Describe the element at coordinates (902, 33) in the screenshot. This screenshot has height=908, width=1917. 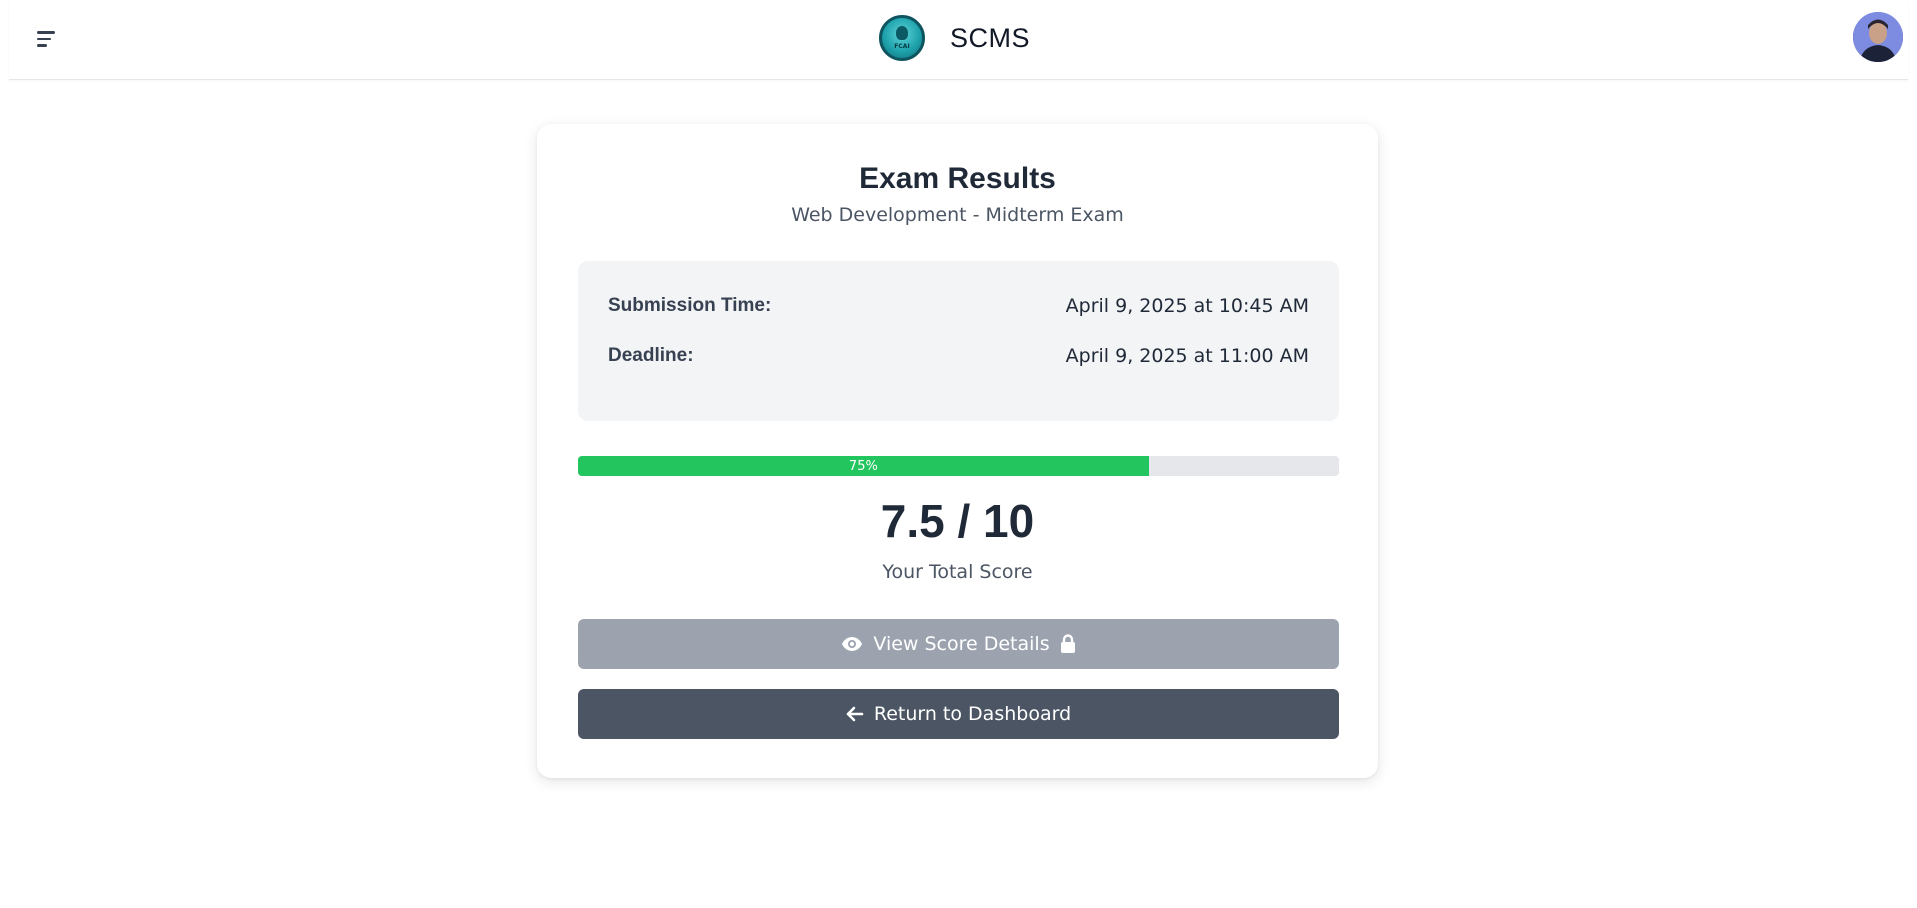
I see `logo-emblem` at that location.